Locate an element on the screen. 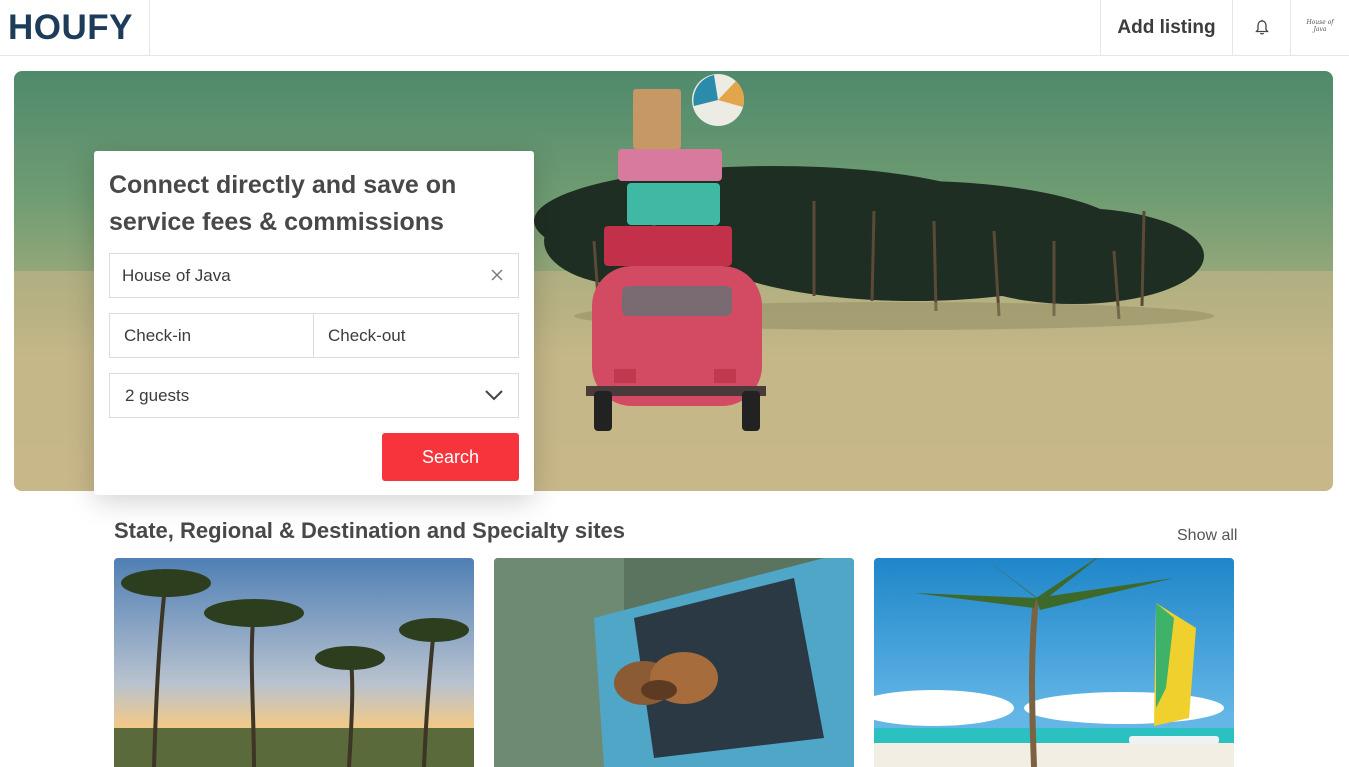 The image size is (1349, 767). beach-palm-image is located at coordinates (1054, 662).